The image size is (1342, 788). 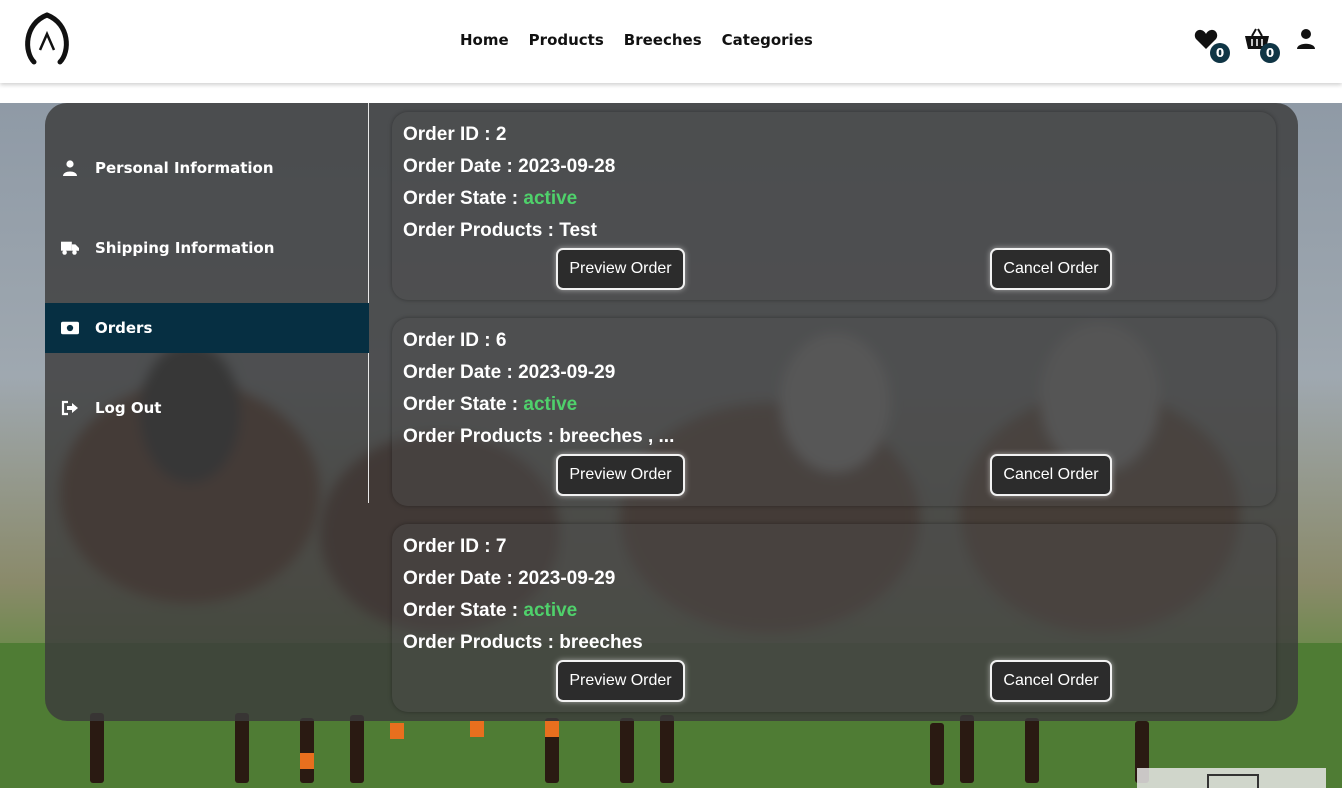 What do you see at coordinates (455, 134) in the screenshot?
I see `order-id: Order ID : 2` at bounding box center [455, 134].